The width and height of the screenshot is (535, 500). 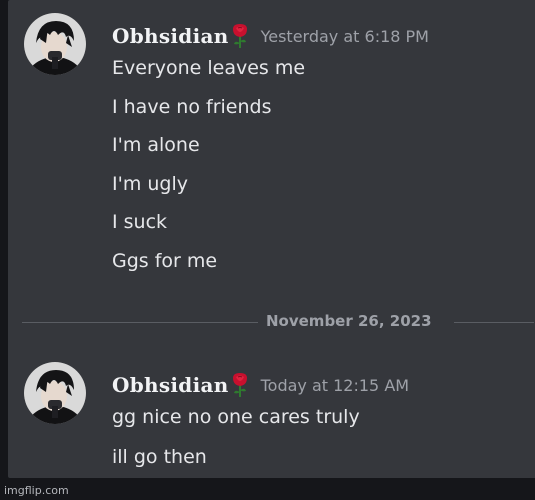 I want to click on message-header: Obhsidian Yesterday at 6:18 PM, so click(x=270, y=36).